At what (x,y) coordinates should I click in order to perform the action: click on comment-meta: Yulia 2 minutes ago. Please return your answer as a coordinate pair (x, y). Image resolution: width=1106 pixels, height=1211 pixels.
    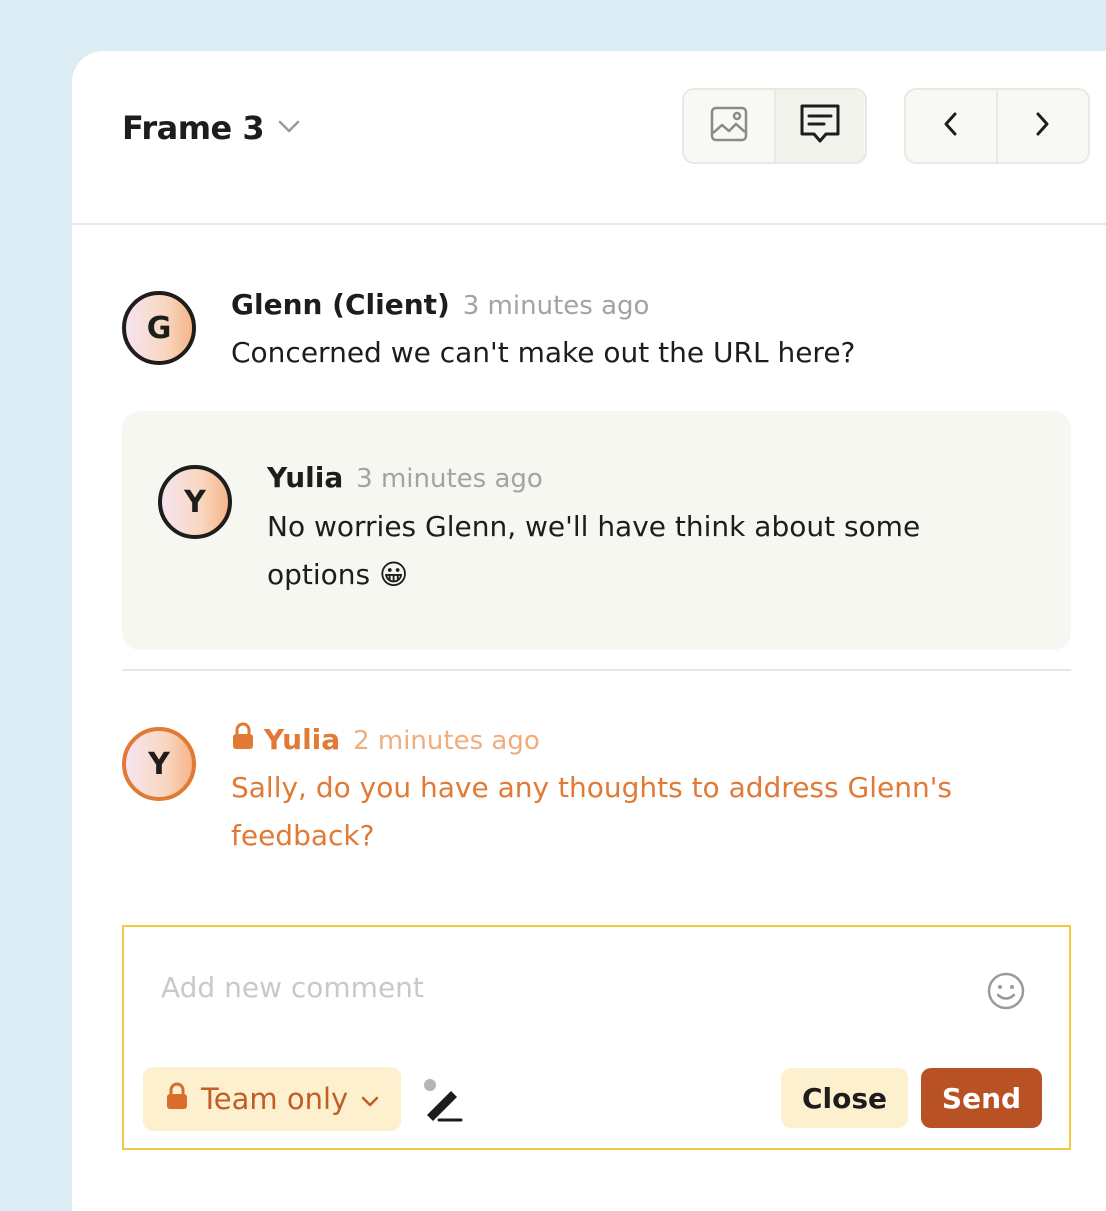
    Looking at the image, I should click on (385, 739).